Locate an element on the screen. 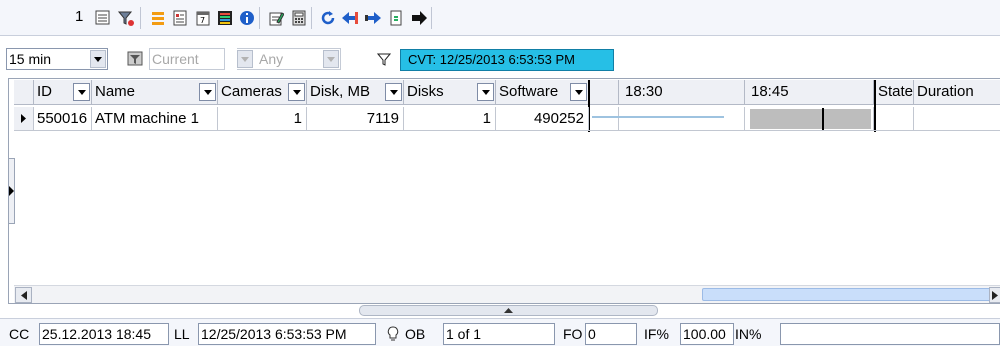  column-time-1830: 18:30 is located at coordinates (682, 92).